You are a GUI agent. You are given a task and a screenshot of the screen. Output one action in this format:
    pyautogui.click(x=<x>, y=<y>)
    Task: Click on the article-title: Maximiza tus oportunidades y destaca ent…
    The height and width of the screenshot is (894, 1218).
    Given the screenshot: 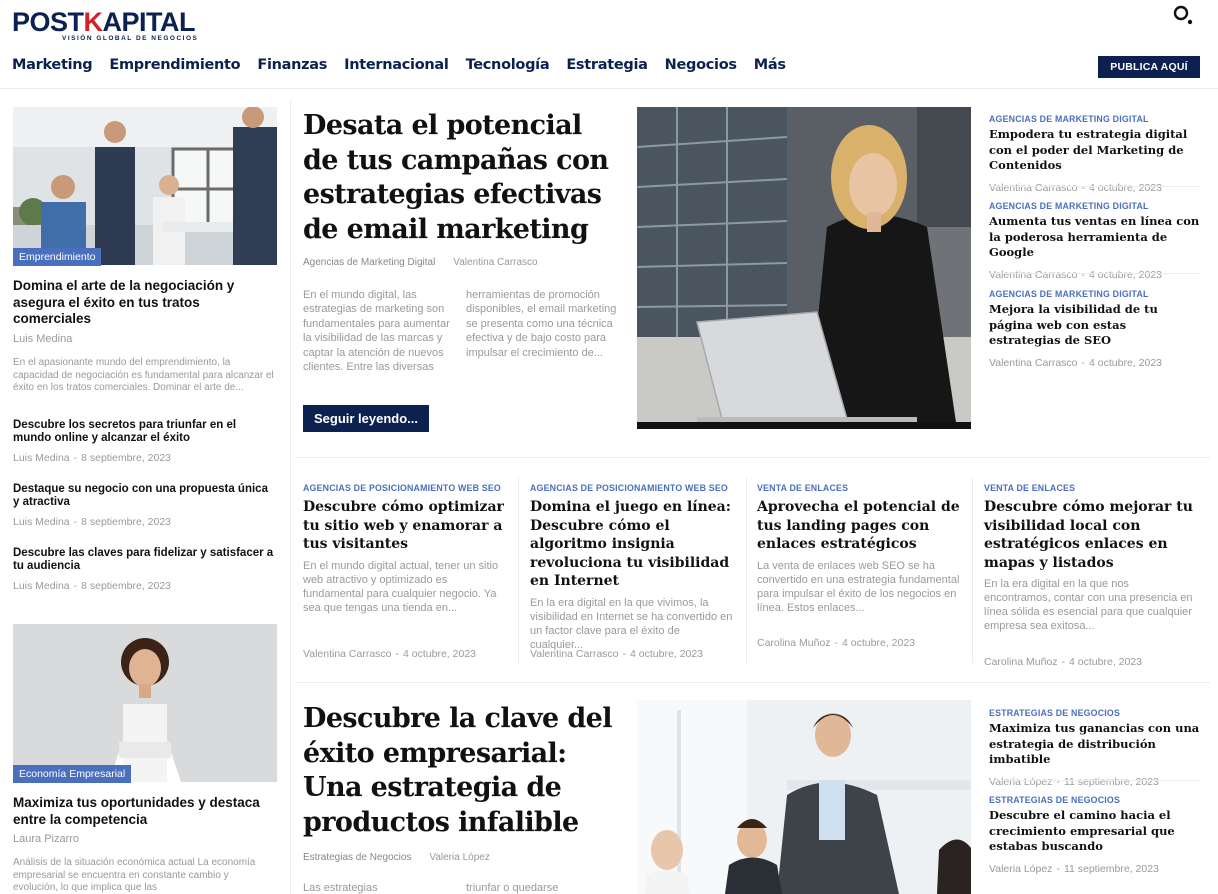 What is the action you would take?
    pyautogui.click(x=141, y=811)
    